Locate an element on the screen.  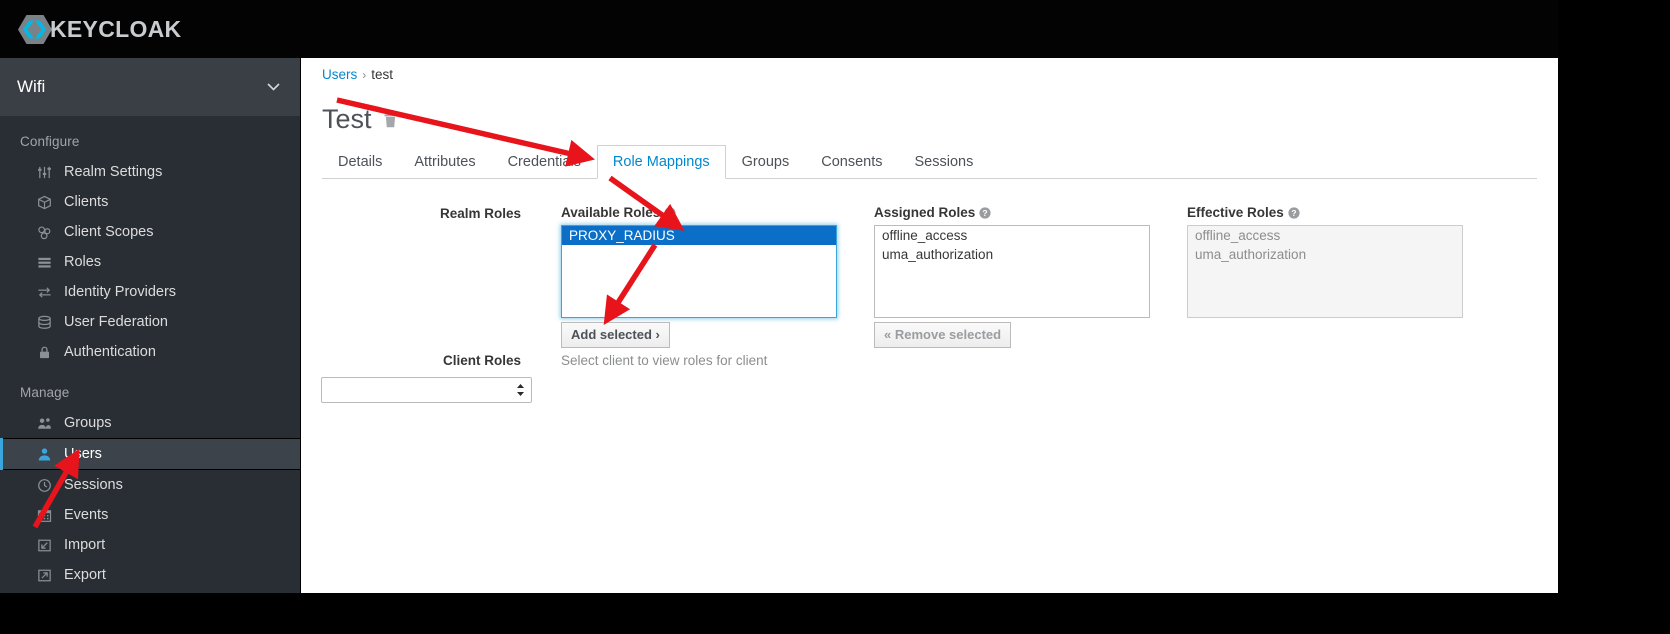
effective-roles-label: Effective Roles is located at coordinates (1235, 212).